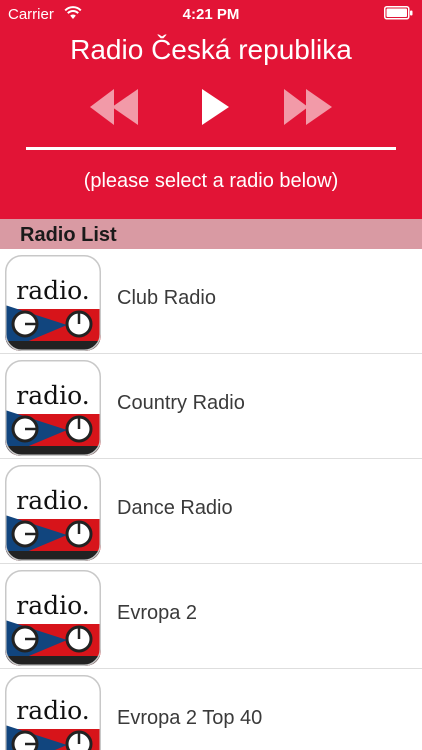 Image resolution: width=422 pixels, height=750 pixels. I want to click on radio-name: Evropa 2, so click(157, 613).